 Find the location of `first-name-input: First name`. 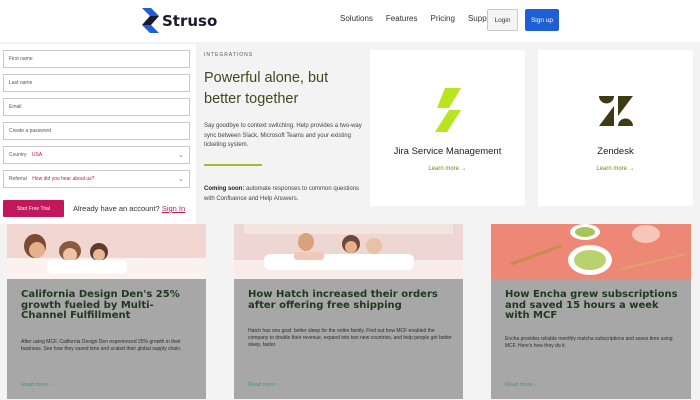

first-name-input: First name is located at coordinates (96, 59).